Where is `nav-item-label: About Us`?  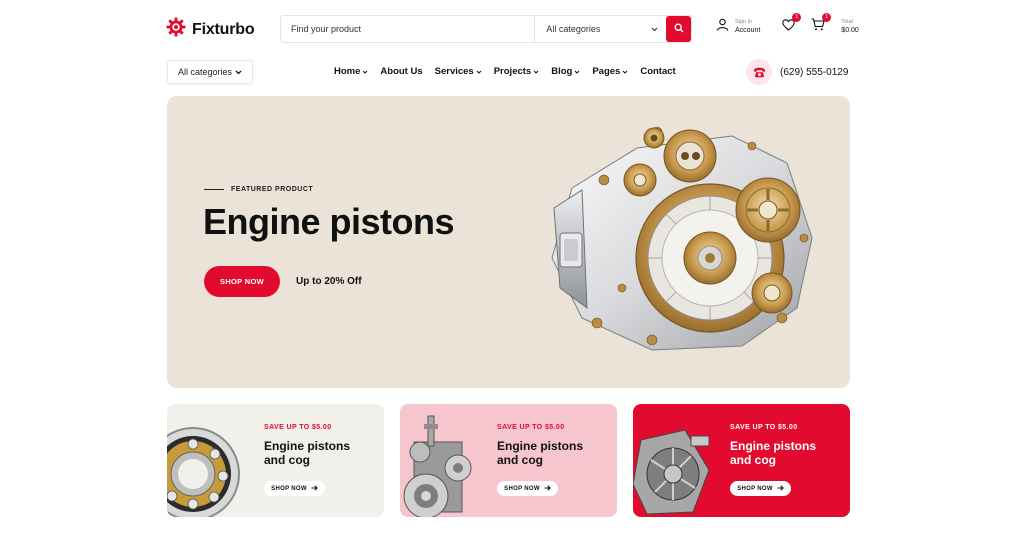 nav-item-label: About Us is located at coordinates (401, 71).